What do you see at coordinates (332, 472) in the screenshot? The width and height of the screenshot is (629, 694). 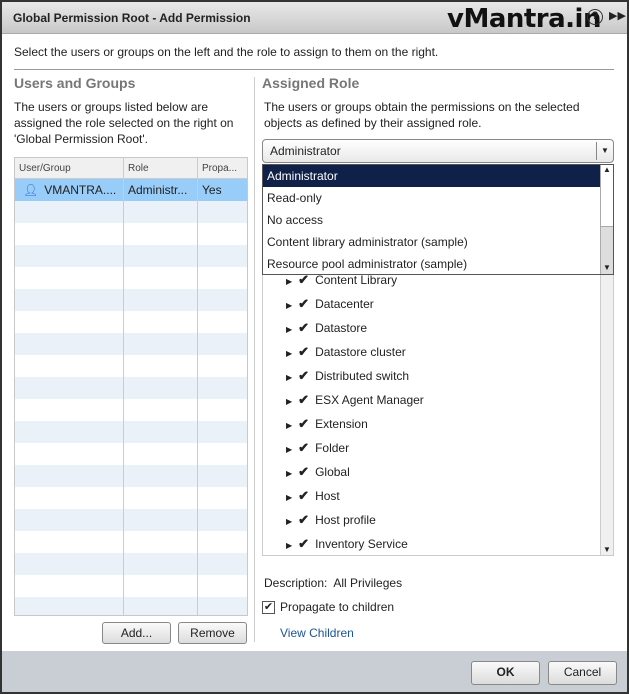 I see `privilege-label: Global` at bounding box center [332, 472].